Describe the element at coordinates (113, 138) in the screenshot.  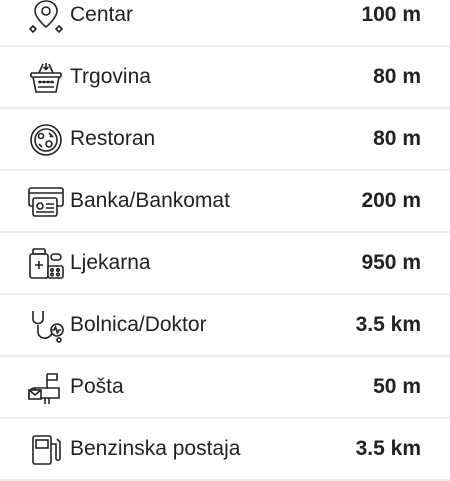
I see `amenity-label: Restoran` at that location.